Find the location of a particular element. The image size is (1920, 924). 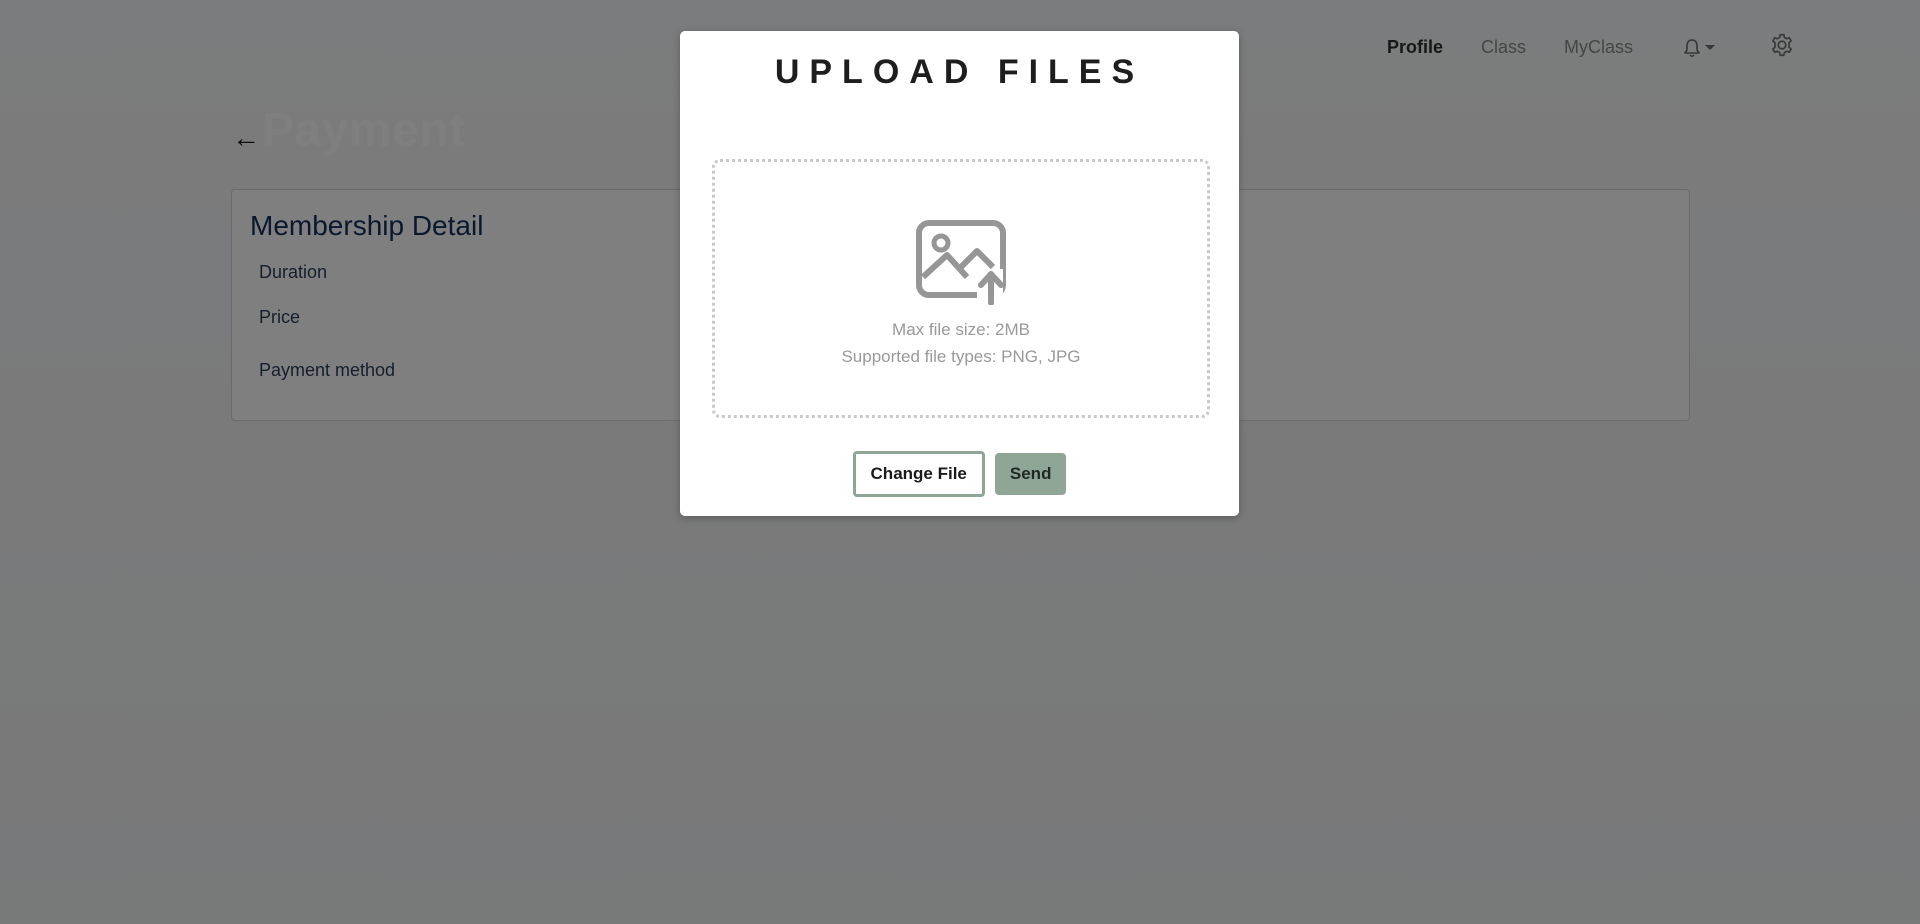

supported-file-types-text: Supported file types: PNG, JPG is located at coordinates (961, 356).